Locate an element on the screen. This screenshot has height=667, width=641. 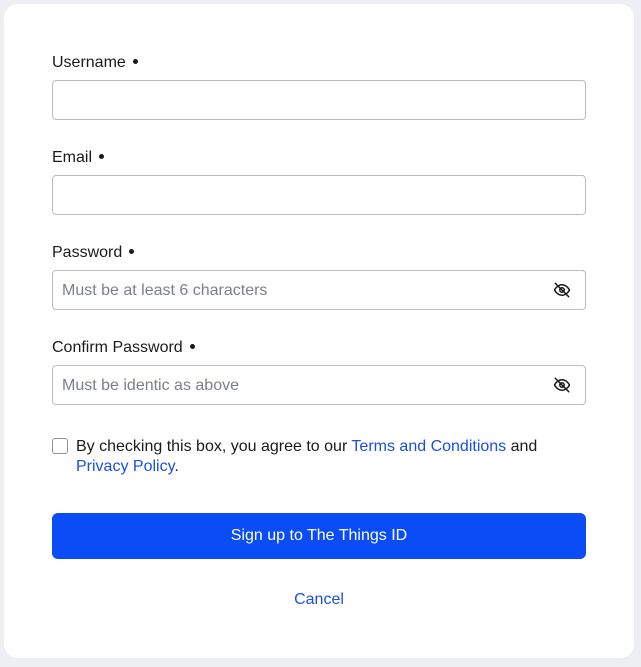
signup-button: Sign up to The Things ID is located at coordinates (319, 536).